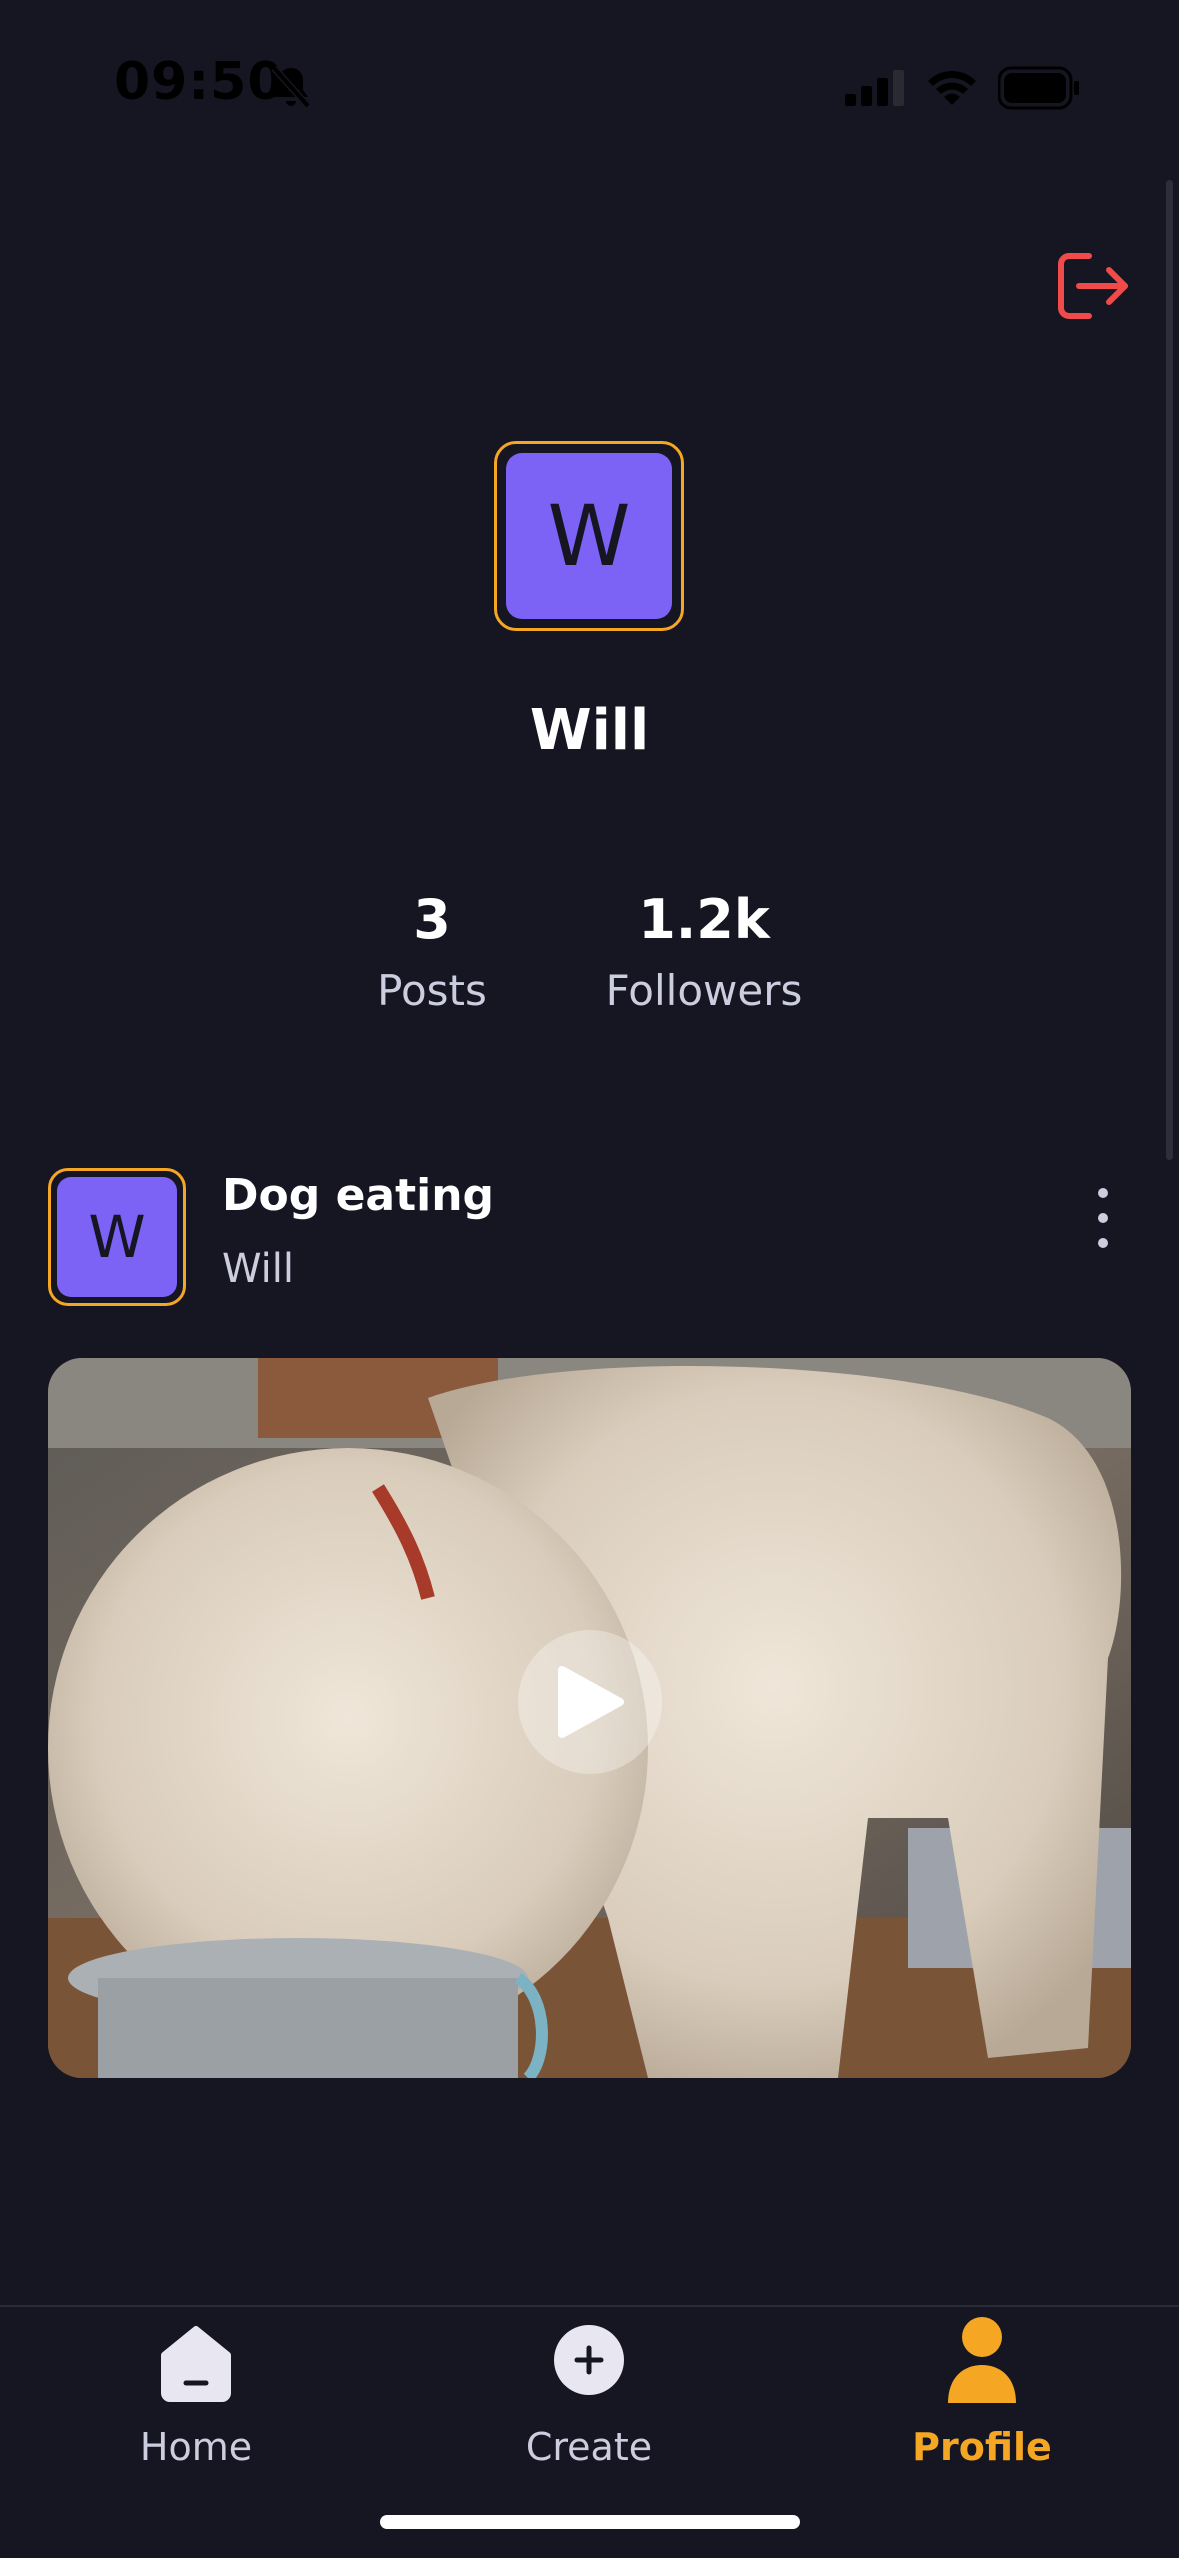 This screenshot has height=2558, width=1179. Describe the element at coordinates (196, 2364) in the screenshot. I see `home-icon` at that location.